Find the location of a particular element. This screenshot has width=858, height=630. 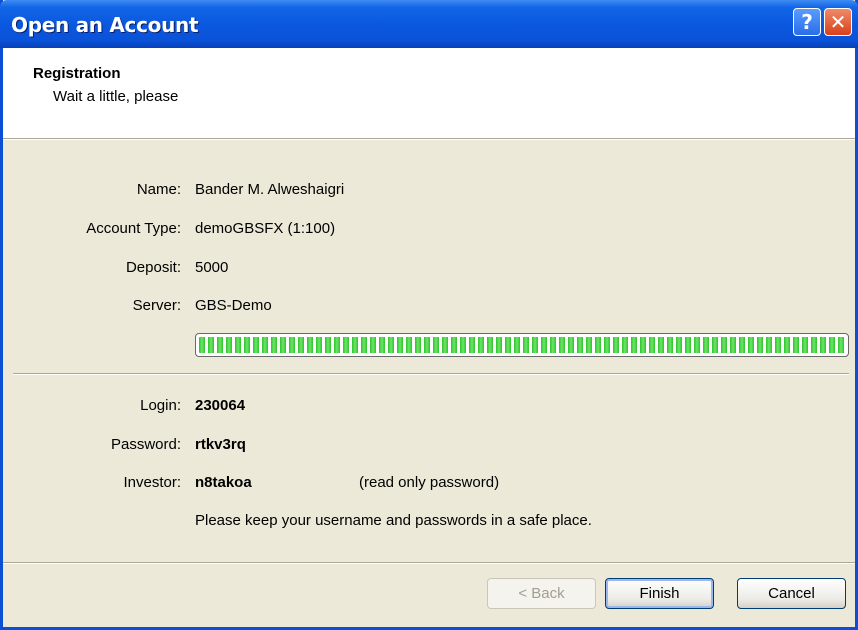

progress-fill is located at coordinates (522, 345).